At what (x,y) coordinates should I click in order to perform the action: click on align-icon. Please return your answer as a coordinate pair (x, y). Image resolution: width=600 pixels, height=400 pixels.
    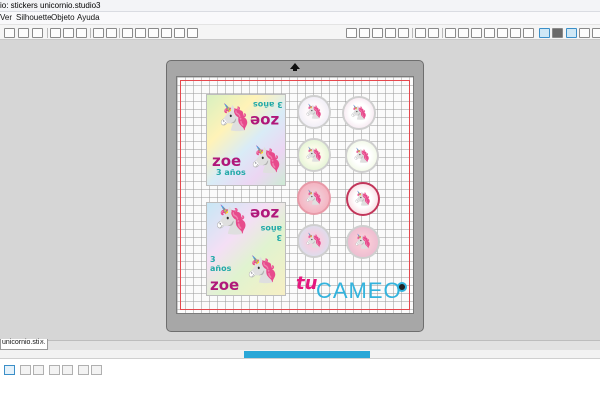
    Looking at the image, I should click on (463, 33).